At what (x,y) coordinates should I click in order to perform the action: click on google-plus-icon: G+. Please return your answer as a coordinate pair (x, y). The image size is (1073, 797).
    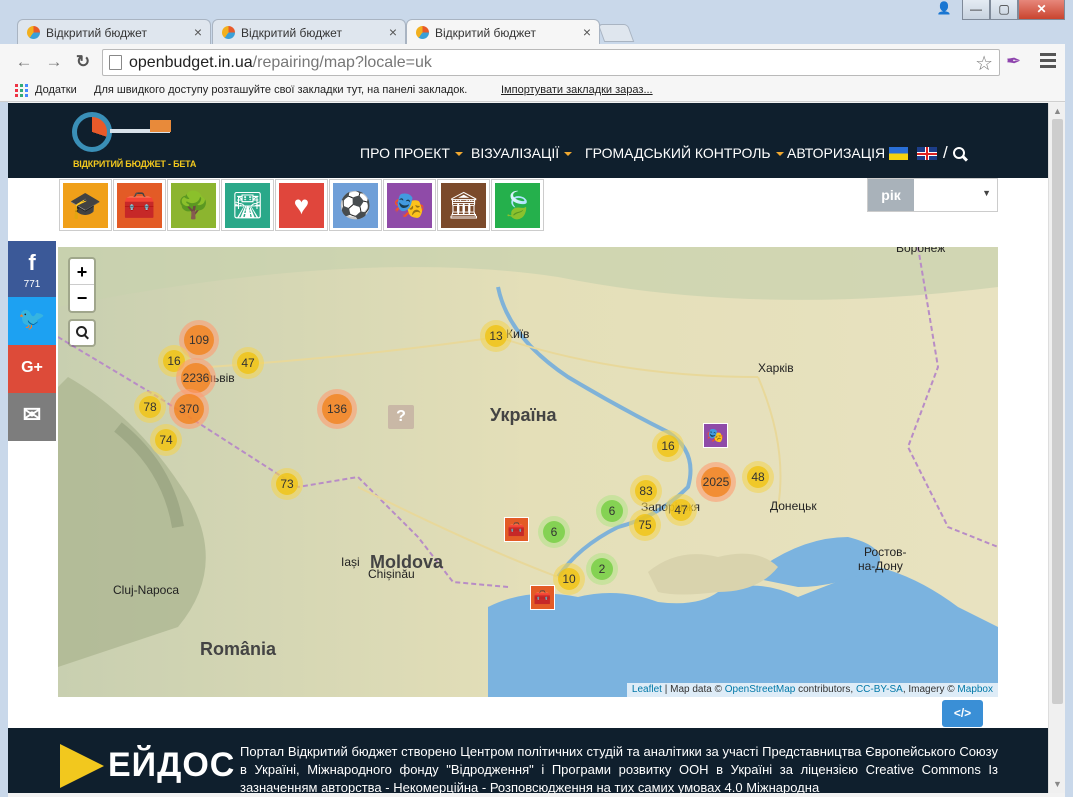
    Looking at the image, I should click on (32, 367).